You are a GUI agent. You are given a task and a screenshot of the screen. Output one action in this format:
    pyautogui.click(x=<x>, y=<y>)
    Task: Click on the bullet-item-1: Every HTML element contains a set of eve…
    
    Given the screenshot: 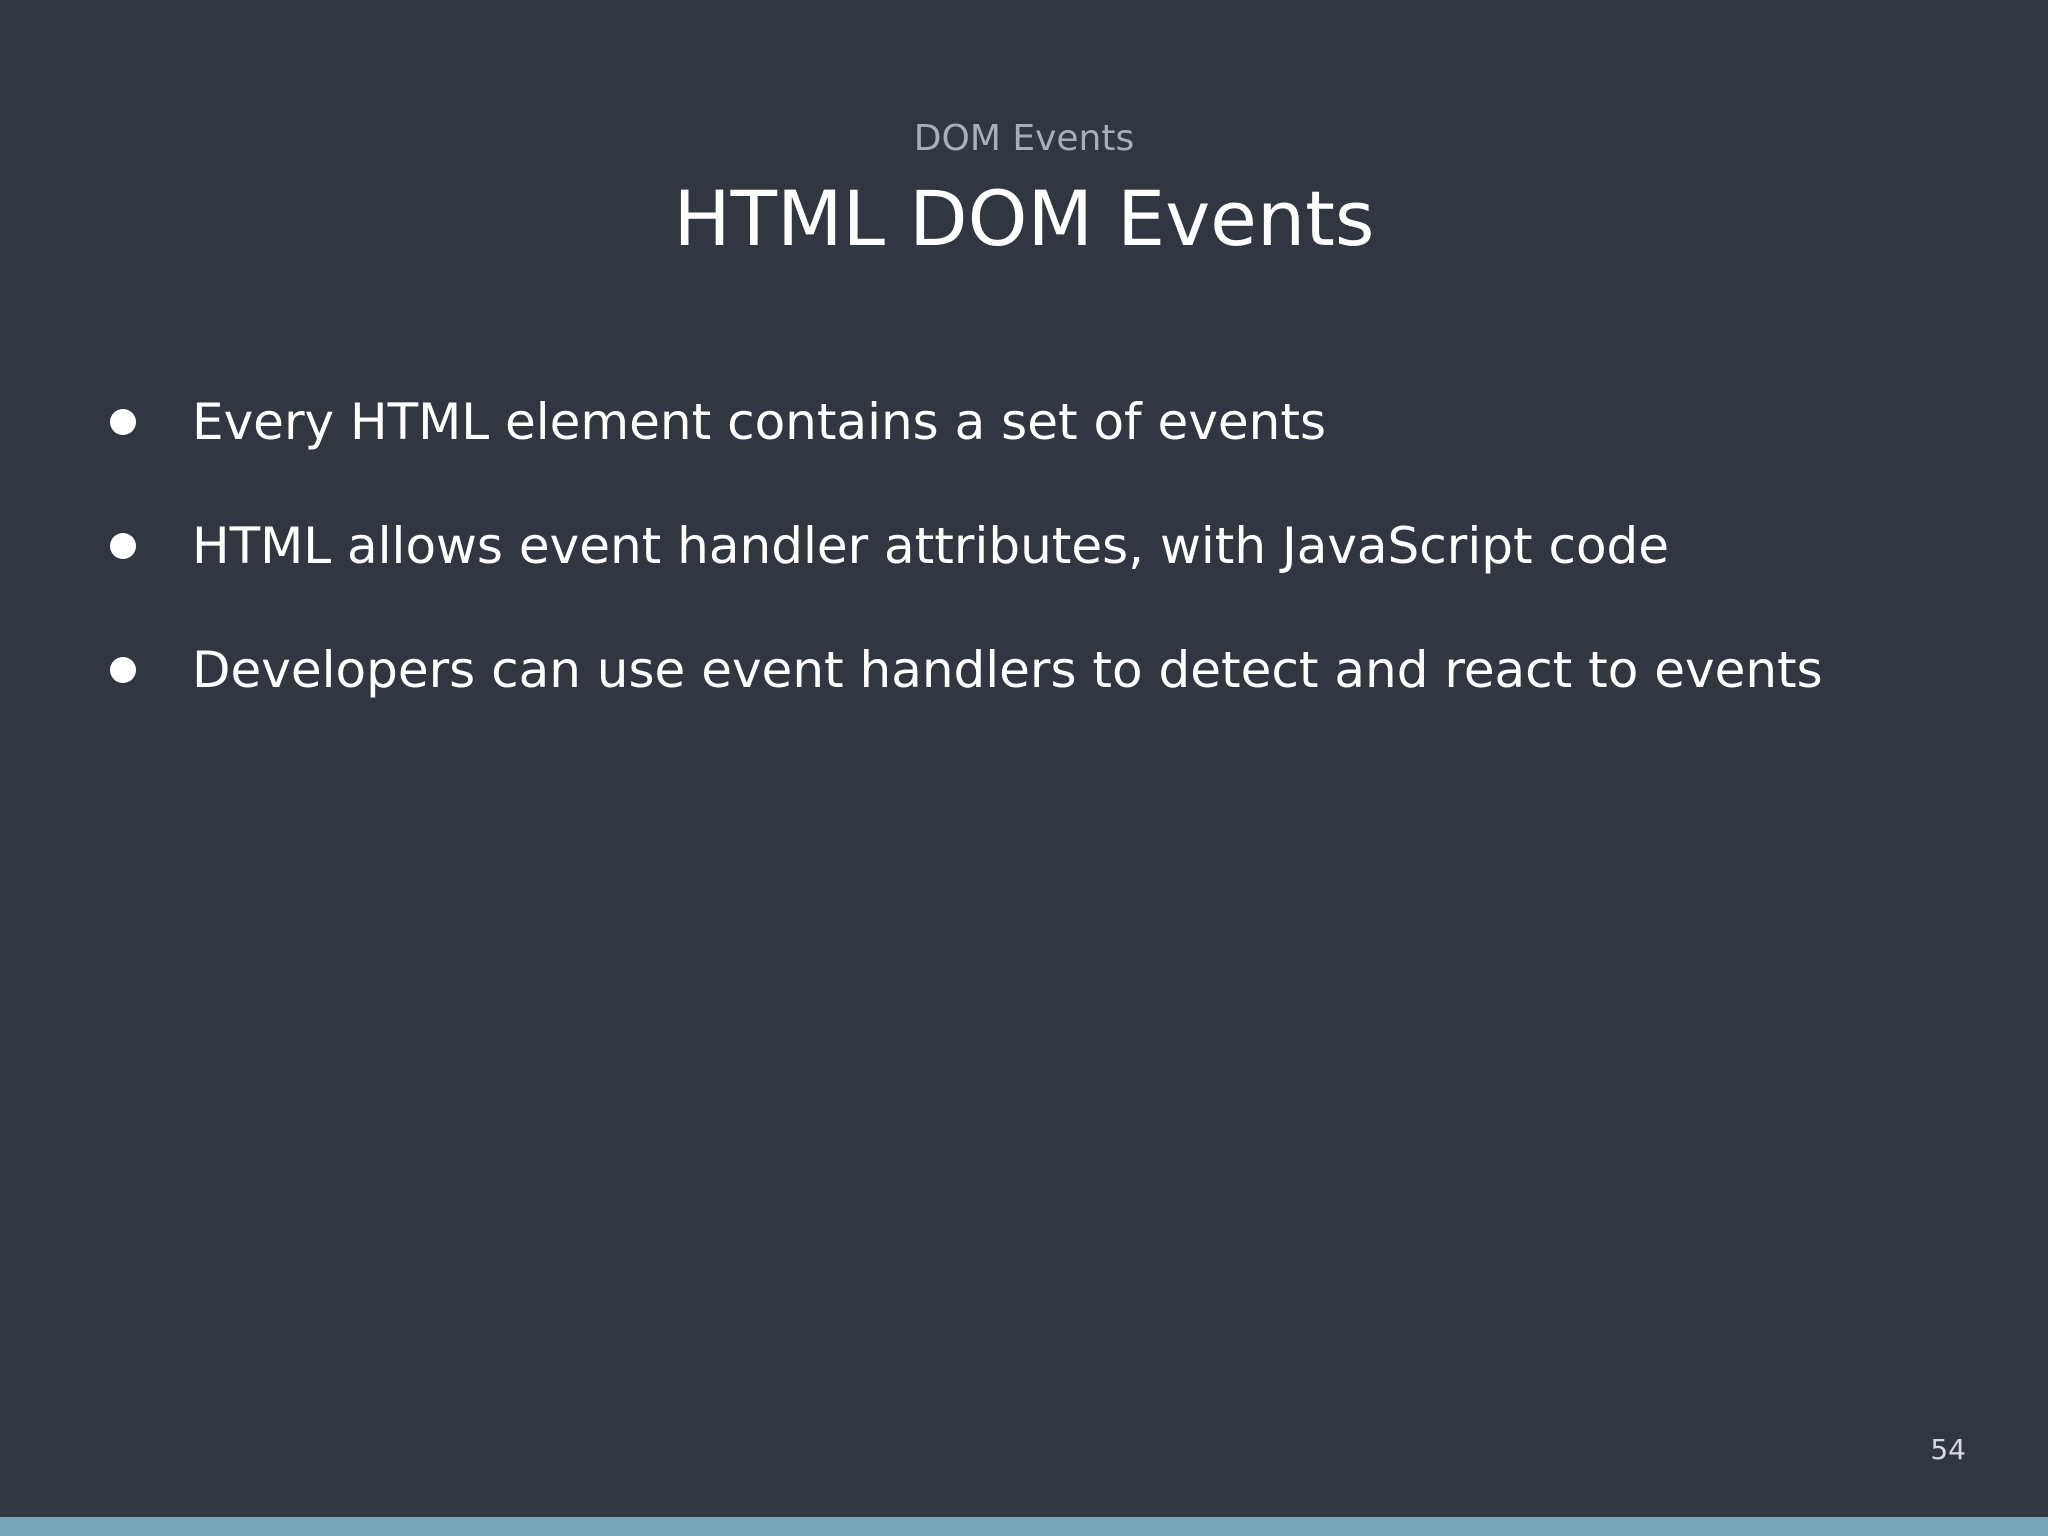 What is the action you would take?
    pyautogui.click(x=966, y=422)
    